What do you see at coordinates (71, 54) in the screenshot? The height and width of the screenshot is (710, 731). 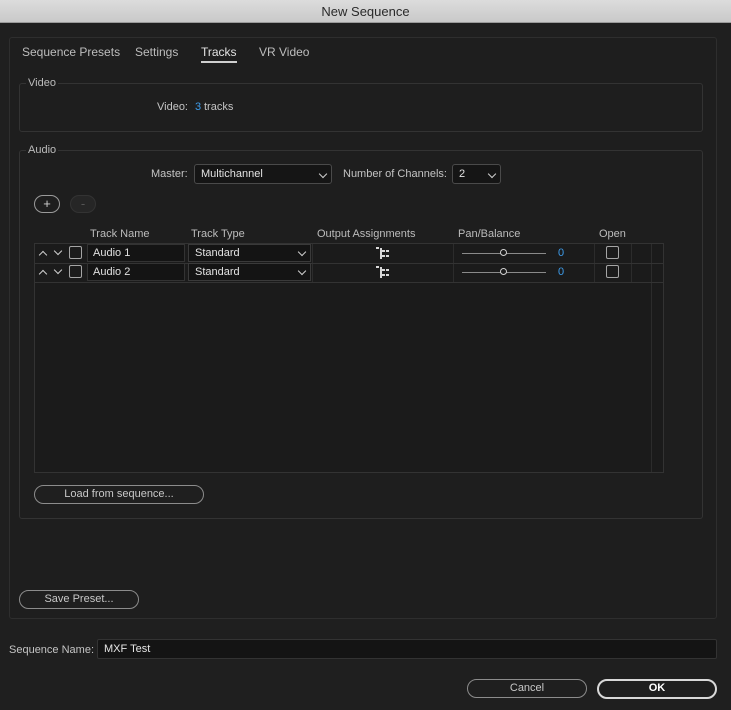 I see `tab-sequence-presets: Sequence Presets` at bounding box center [71, 54].